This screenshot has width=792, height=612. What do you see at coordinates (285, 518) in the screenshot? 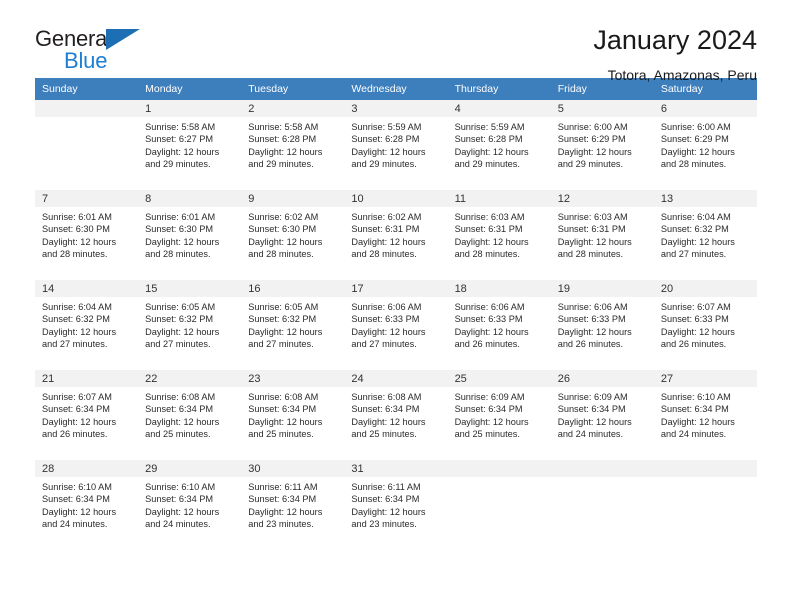
I see `daylight-text: Daylight: 12 hours and 23 minutes.` at bounding box center [285, 518].